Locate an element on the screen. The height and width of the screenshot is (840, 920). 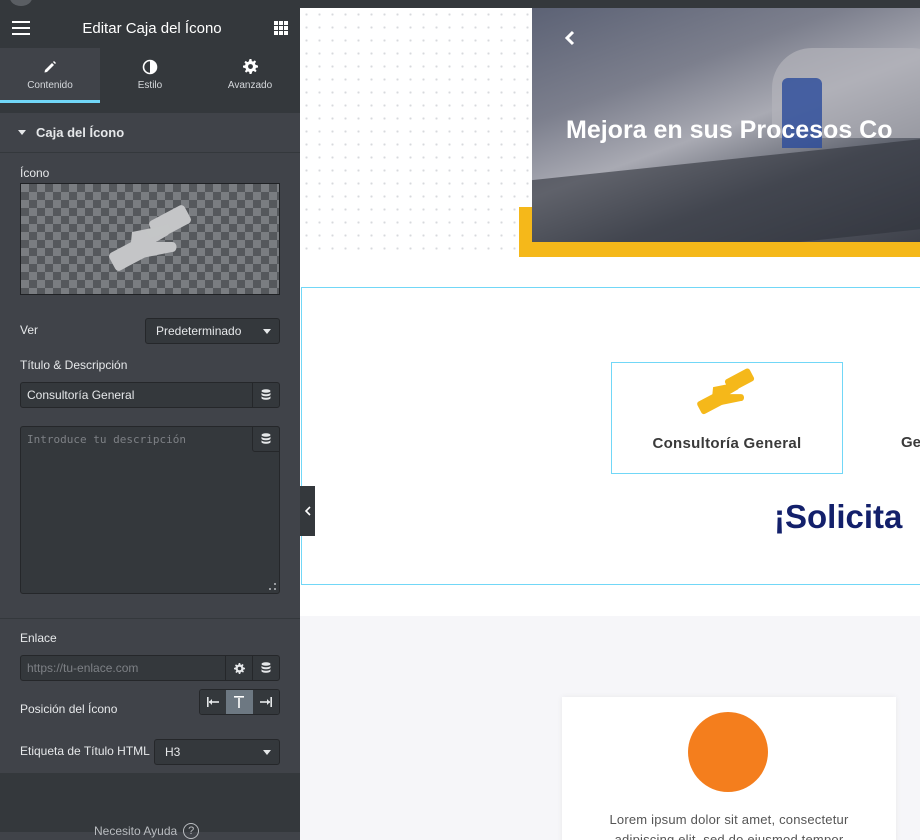
link-input: https://tu-enlace.com is located at coordinates (123, 668).